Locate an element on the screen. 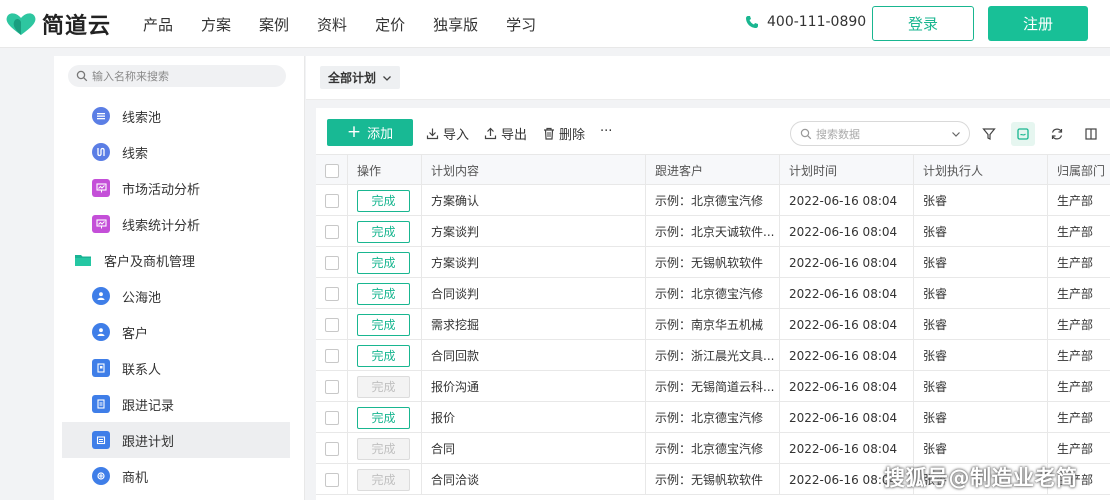  delete-button: 删除 is located at coordinates (564, 133).